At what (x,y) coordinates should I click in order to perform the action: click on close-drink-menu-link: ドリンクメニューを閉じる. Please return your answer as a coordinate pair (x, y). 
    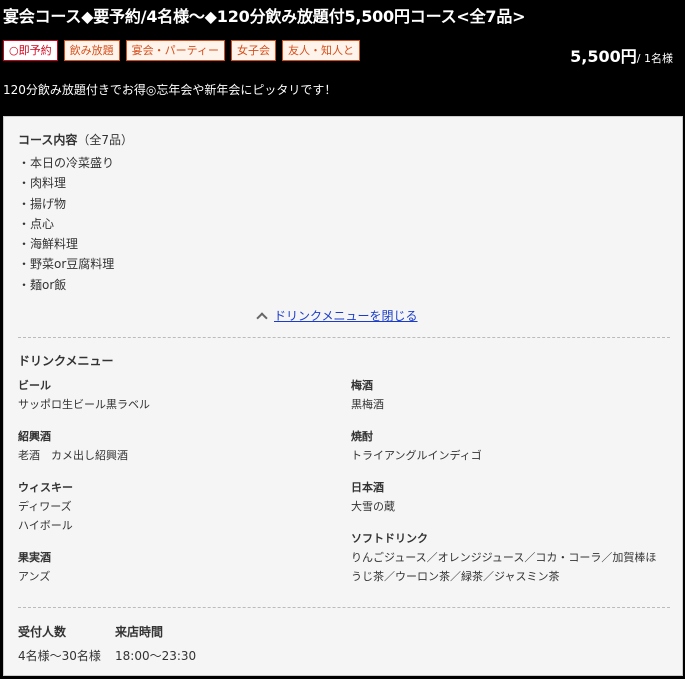
    Looking at the image, I should click on (346, 315).